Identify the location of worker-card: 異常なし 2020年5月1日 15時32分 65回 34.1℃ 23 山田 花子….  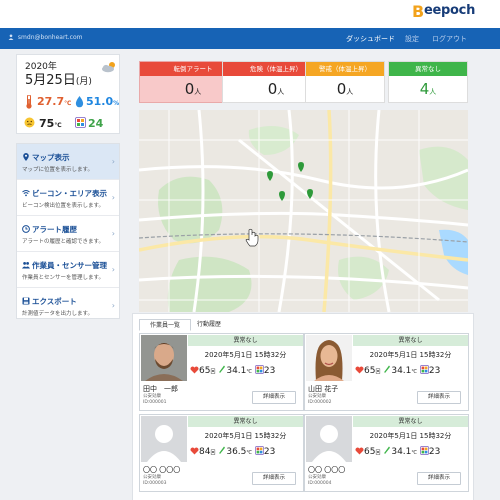
(386, 372).